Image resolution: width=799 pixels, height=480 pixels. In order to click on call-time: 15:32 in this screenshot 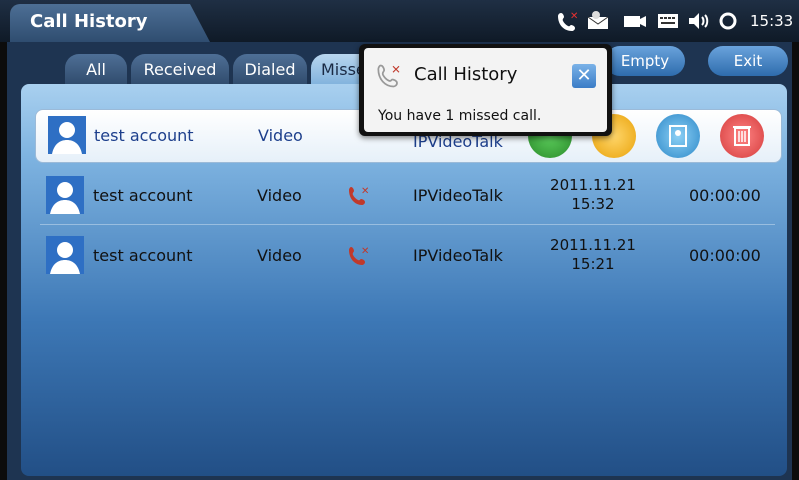, I will do `click(593, 204)`.